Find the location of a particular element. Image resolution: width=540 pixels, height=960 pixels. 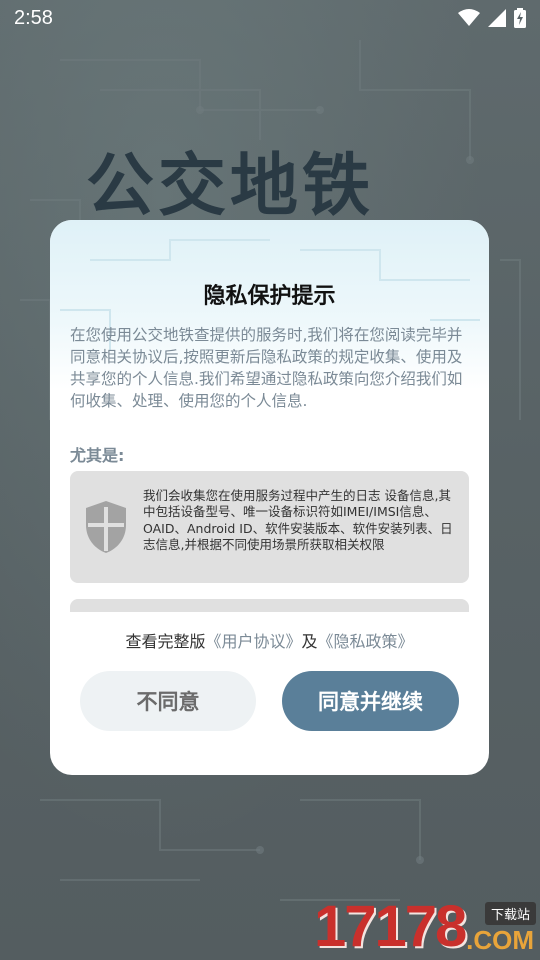

watermark-number: 17178 is located at coordinates (390, 926).